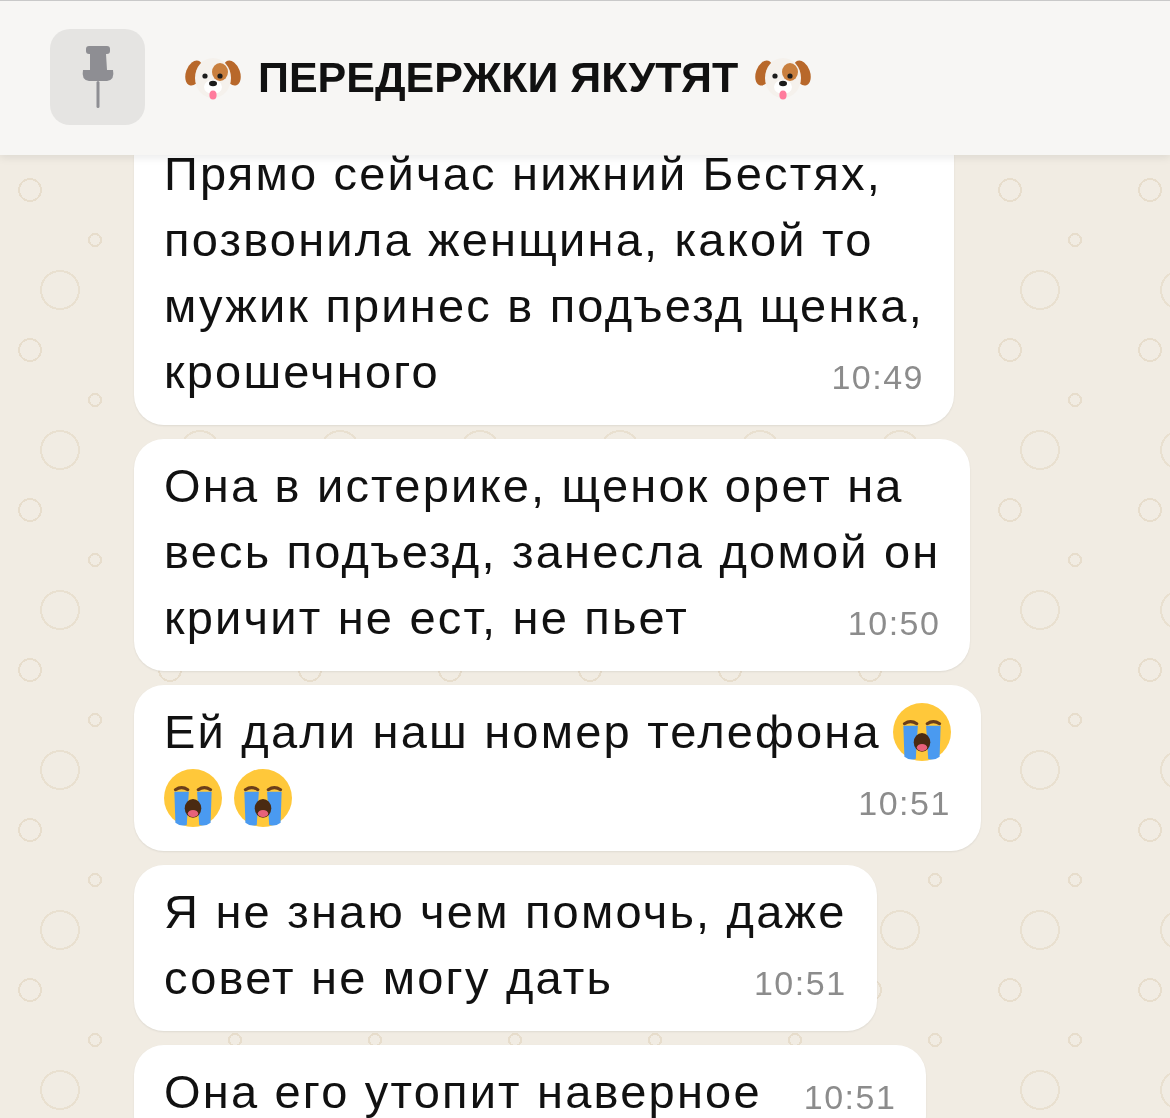 The image size is (1170, 1118). What do you see at coordinates (427, 618) in the screenshot?
I see `message-text: кричит не ест, не пьет` at bounding box center [427, 618].